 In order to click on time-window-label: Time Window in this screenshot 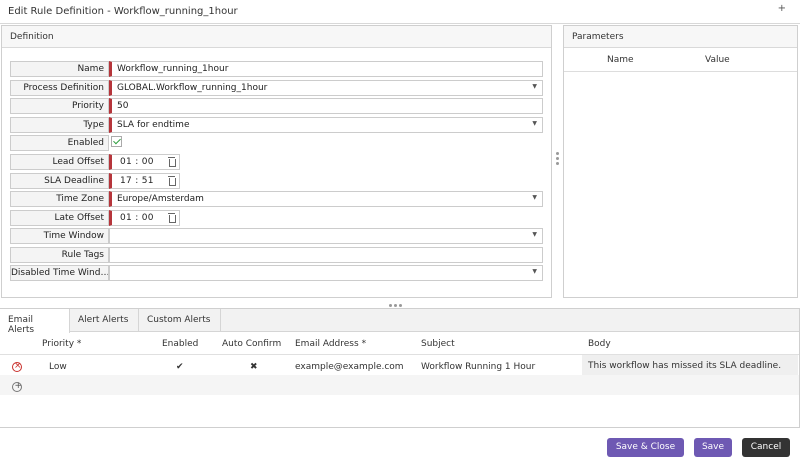, I will do `click(59, 236)`.